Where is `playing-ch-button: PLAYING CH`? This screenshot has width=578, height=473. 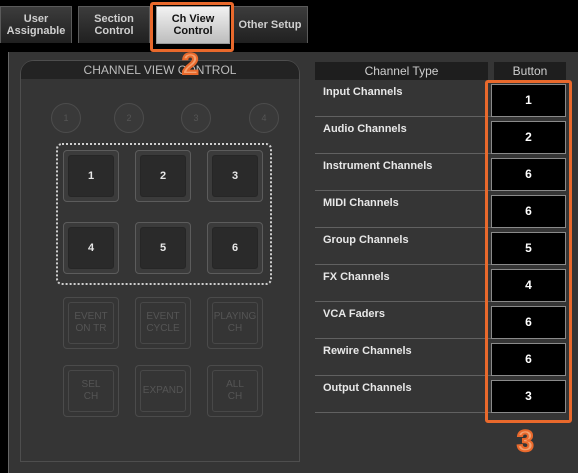 playing-ch-button: PLAYING CH is located at coordinates (235, 323).